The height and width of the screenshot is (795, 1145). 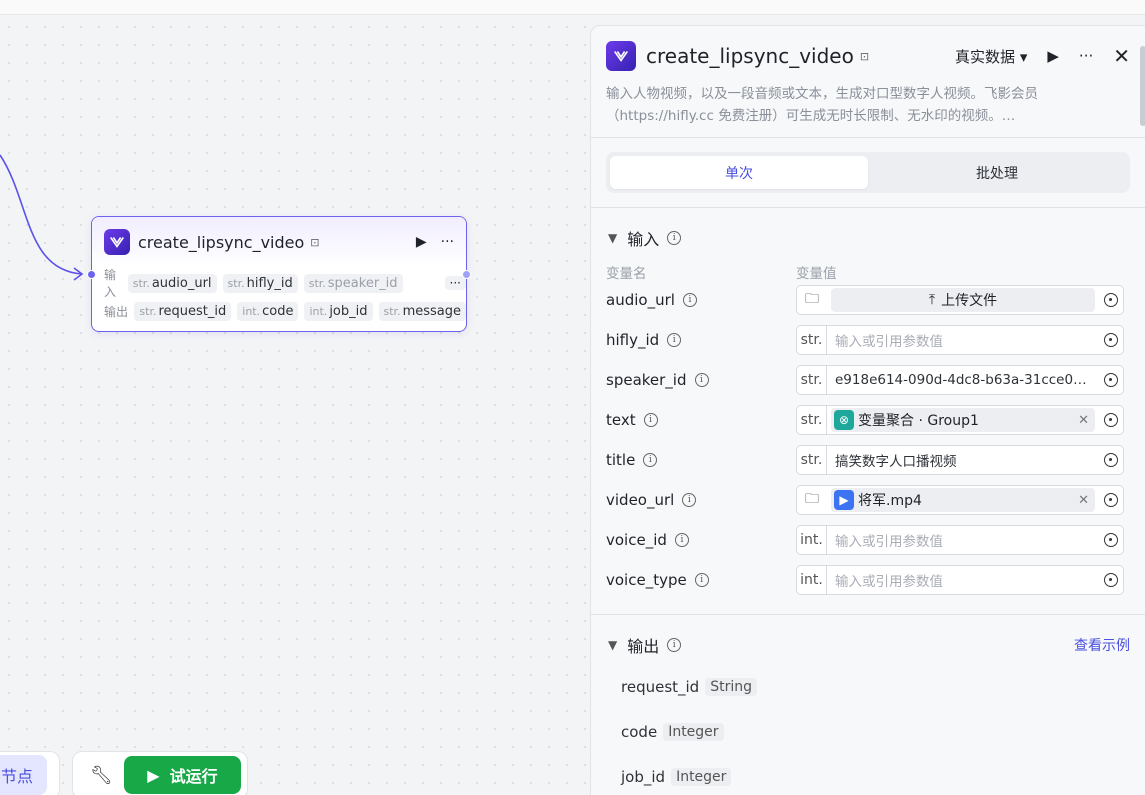 I want to click on output-name: request_id, so click(x=660, y=686).